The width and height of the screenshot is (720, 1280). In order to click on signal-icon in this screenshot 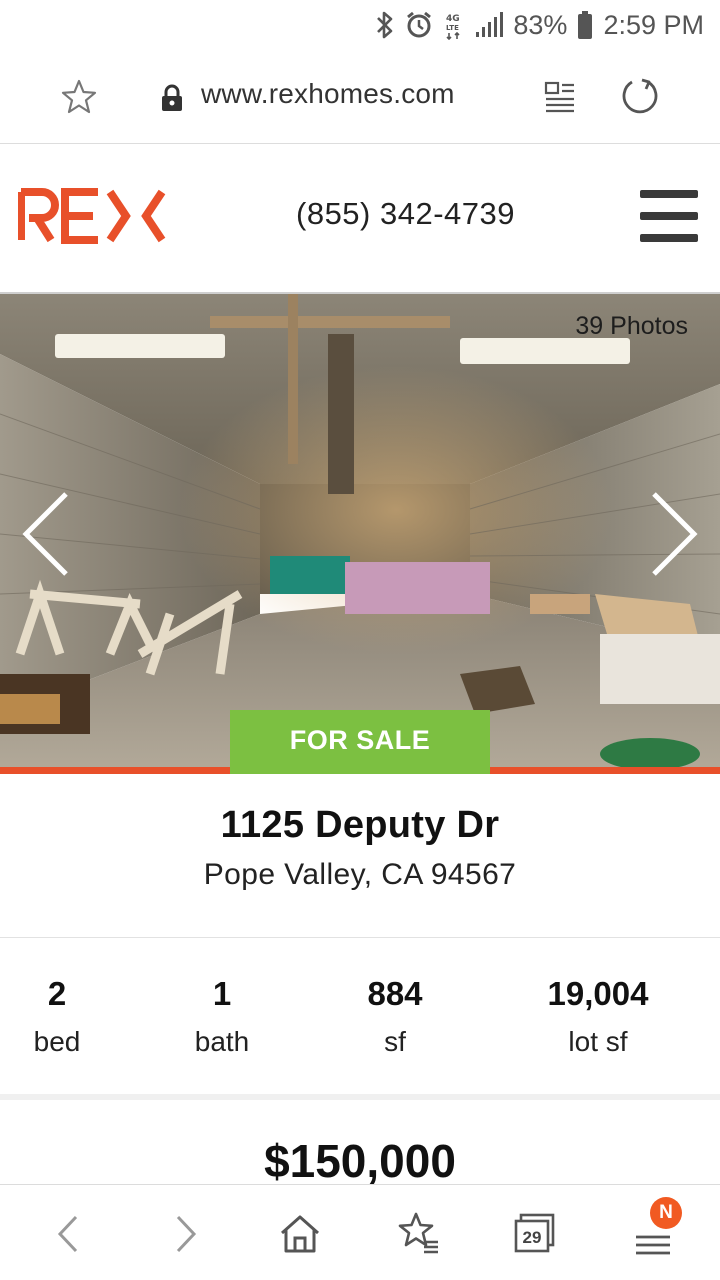, I will do `click(489, 25)`.